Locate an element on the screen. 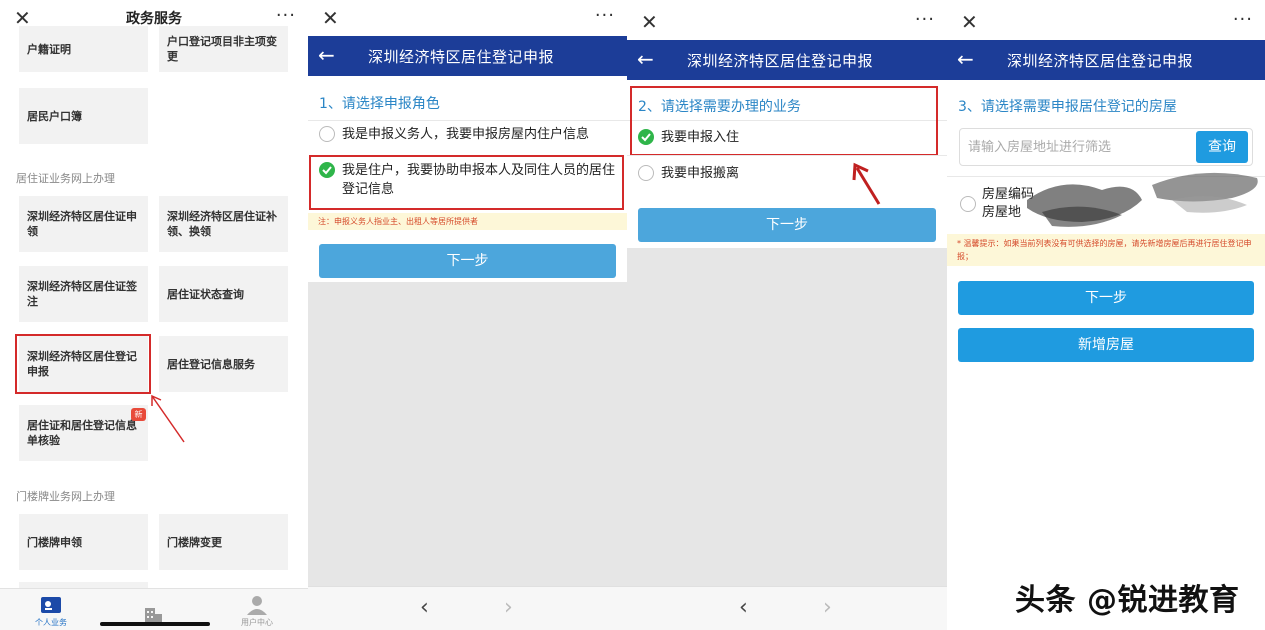  tile-permit-apply: 深圳经济特区居住证申领 is located at coordinates (83, 224).